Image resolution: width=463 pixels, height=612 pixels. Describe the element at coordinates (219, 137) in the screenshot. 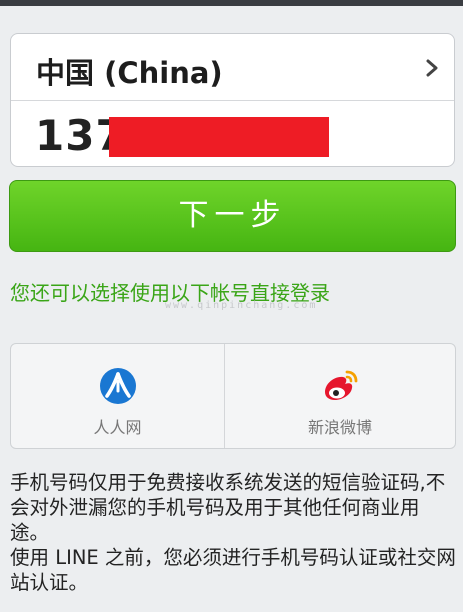

I see `redacted-phone-digits` at that location.